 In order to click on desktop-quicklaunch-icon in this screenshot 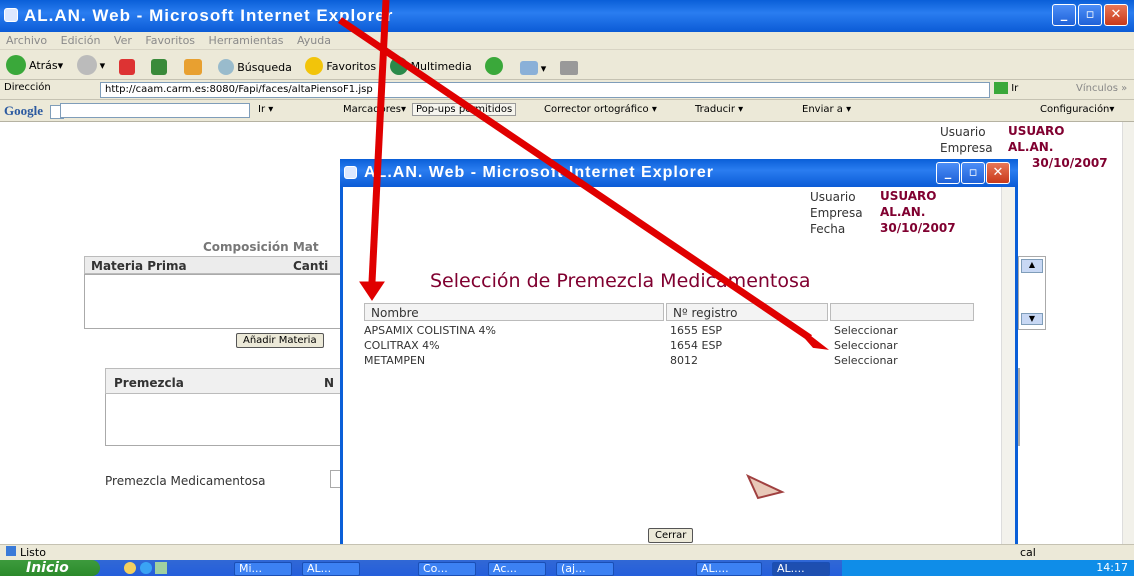, I will do `click(161, 568)`.